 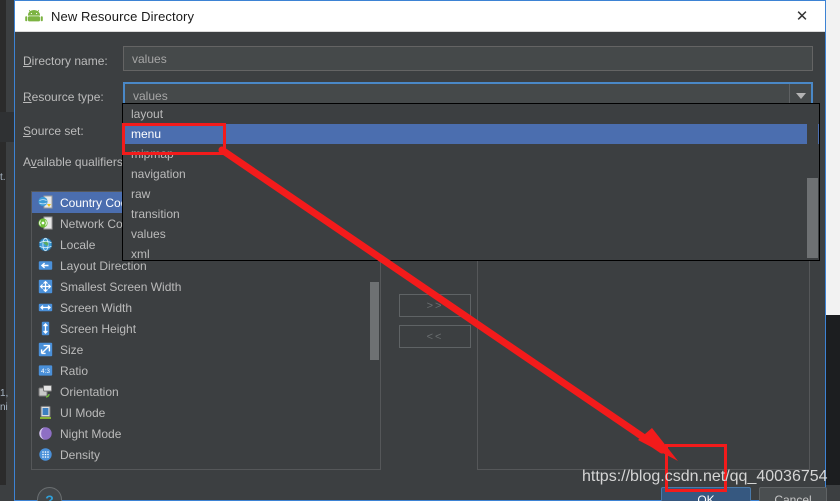 What do you see at coordinates (74, 370) in the screenshot?
I see `qualifier-item-label: Ratio` at bounding box center [74, 370].